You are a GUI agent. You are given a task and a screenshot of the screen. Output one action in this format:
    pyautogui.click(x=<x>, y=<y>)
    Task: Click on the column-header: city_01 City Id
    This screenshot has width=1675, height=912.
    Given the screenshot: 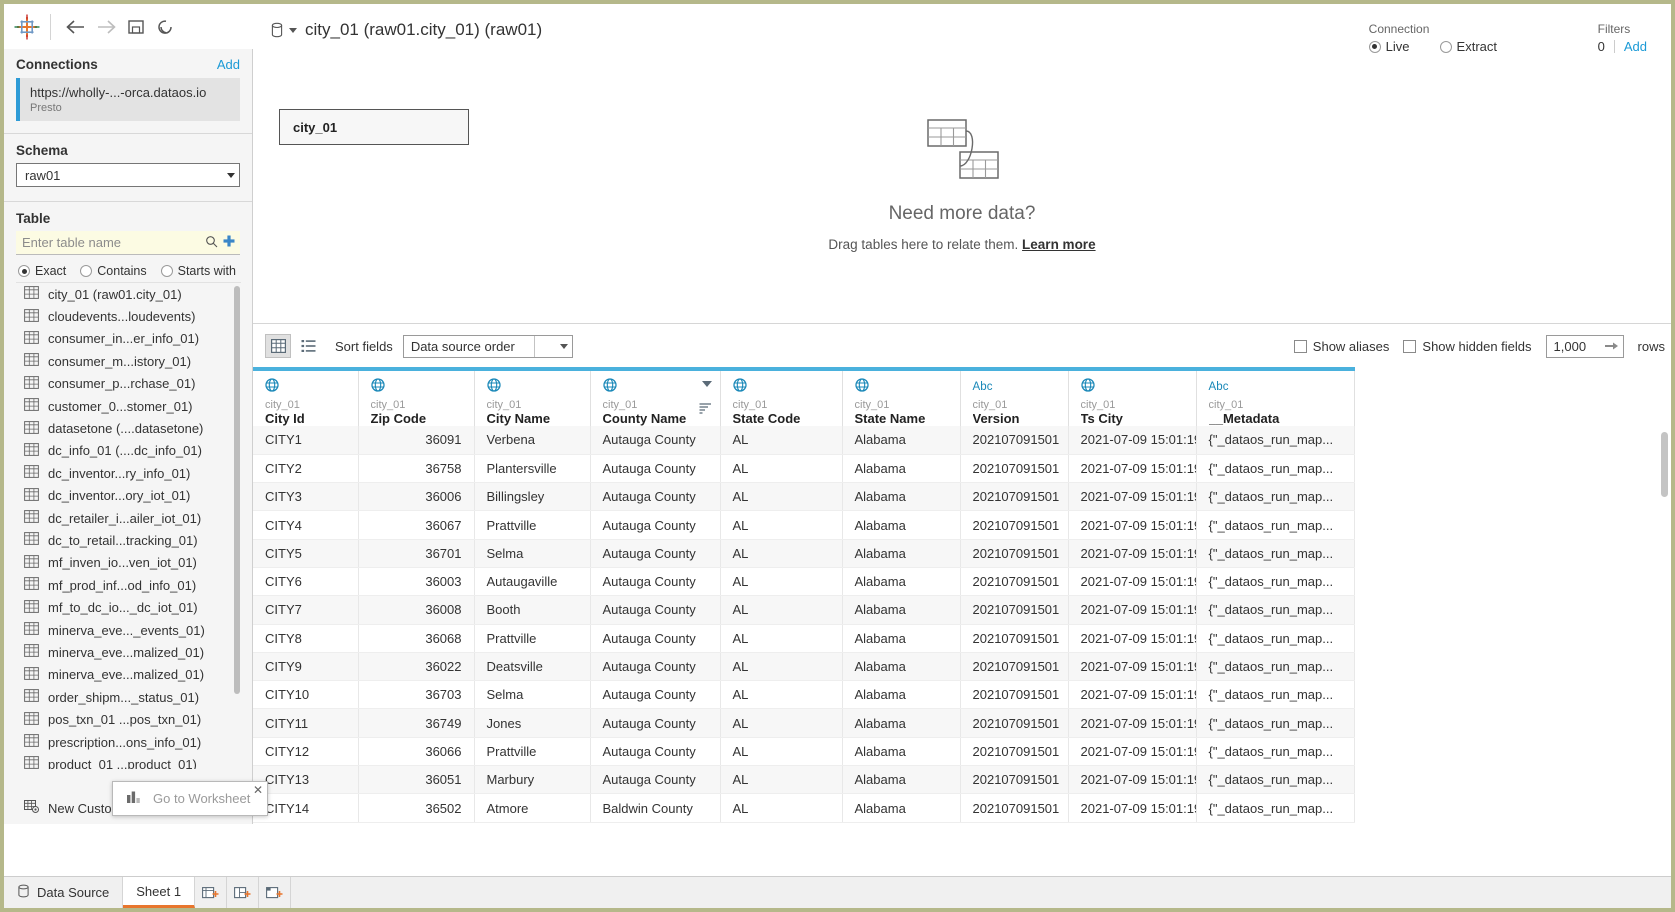 What is the action you would take?
    pyautogui.click(x=306, y=396)
    